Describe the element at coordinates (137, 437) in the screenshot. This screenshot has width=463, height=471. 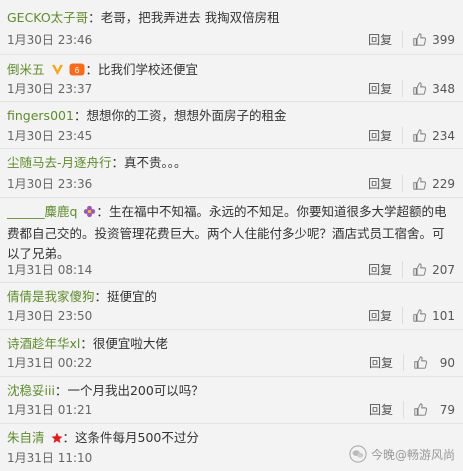
I see `comment-text: 这条件每月500不过分` at that location.